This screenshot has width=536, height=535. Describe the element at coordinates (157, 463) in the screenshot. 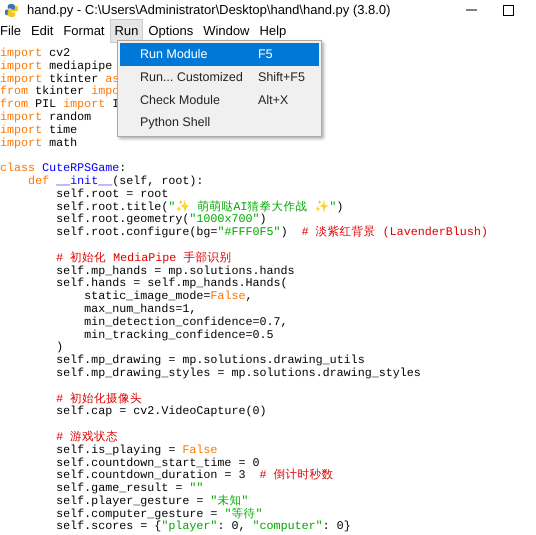

I see `code-line: self.countdown_start_time = 0` at that location.